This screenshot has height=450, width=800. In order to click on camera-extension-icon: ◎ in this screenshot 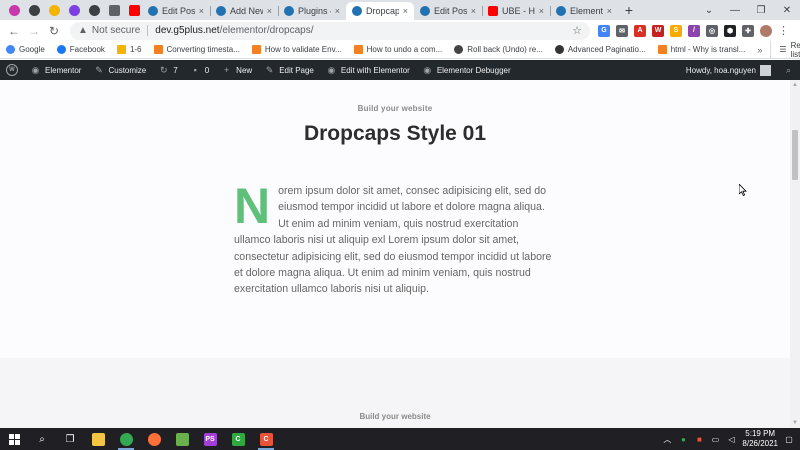, I will do `click(712, 30)`.